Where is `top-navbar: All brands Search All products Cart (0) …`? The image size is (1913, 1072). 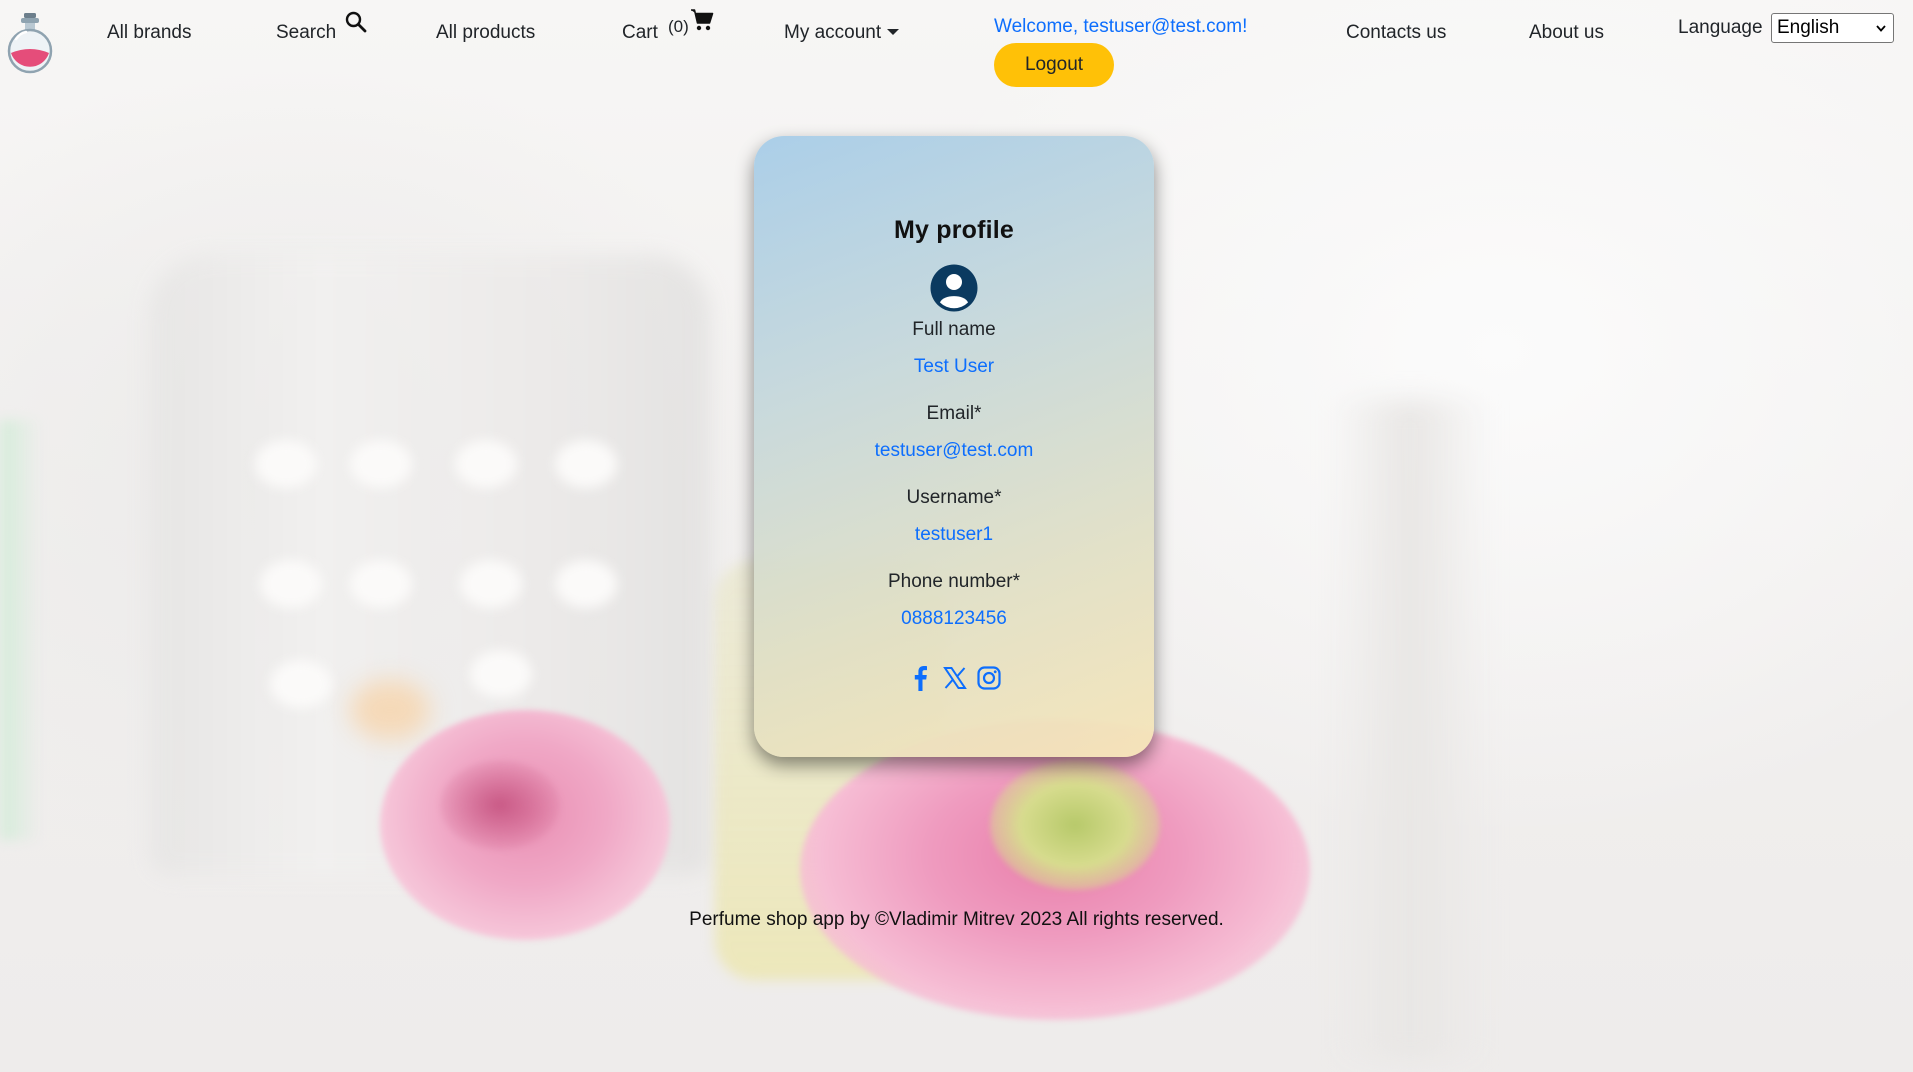 top-navbar: All brands Search All products Cart (0) … is located at coordinates (956, 45).